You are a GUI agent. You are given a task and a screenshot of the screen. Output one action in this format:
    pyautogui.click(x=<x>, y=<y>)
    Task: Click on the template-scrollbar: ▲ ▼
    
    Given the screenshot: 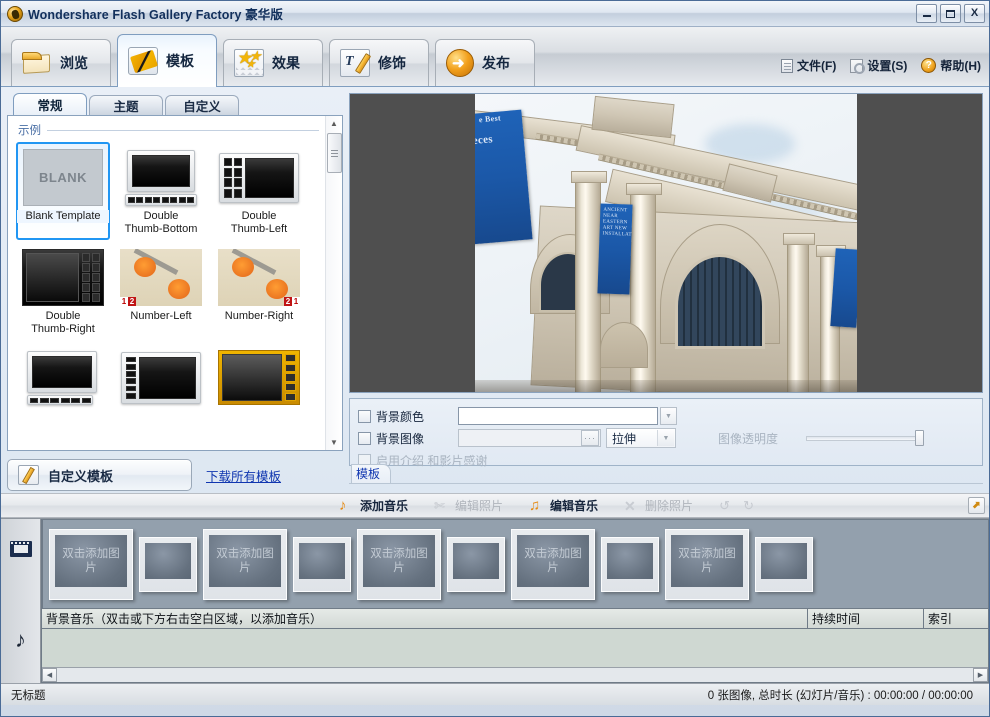 What is the action you would take?
    pyautogui.click(x=333, y=283)
    